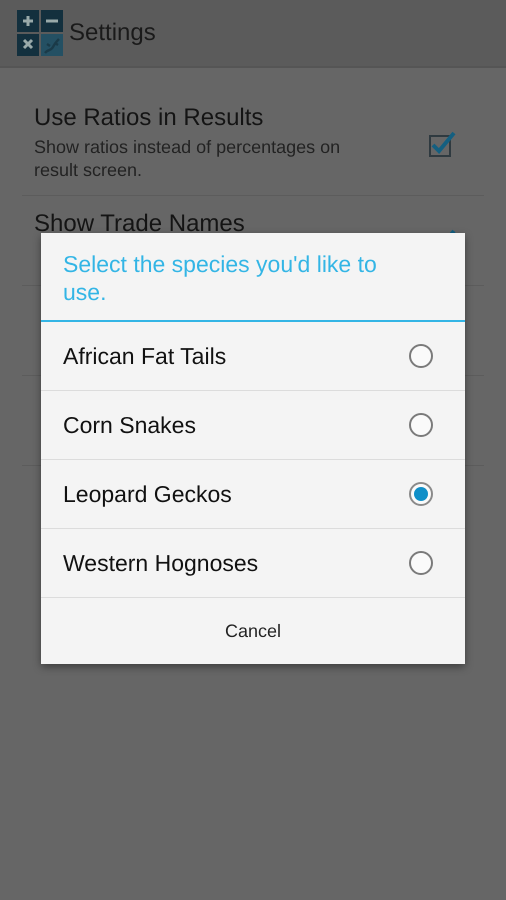 The height and width of the screenshot is (900, 506). What do you see at coordinates (253, 277) in the screenshot?
I see `dialog-title: Select the species you'd like to use.` at bounding box center [253, 277].